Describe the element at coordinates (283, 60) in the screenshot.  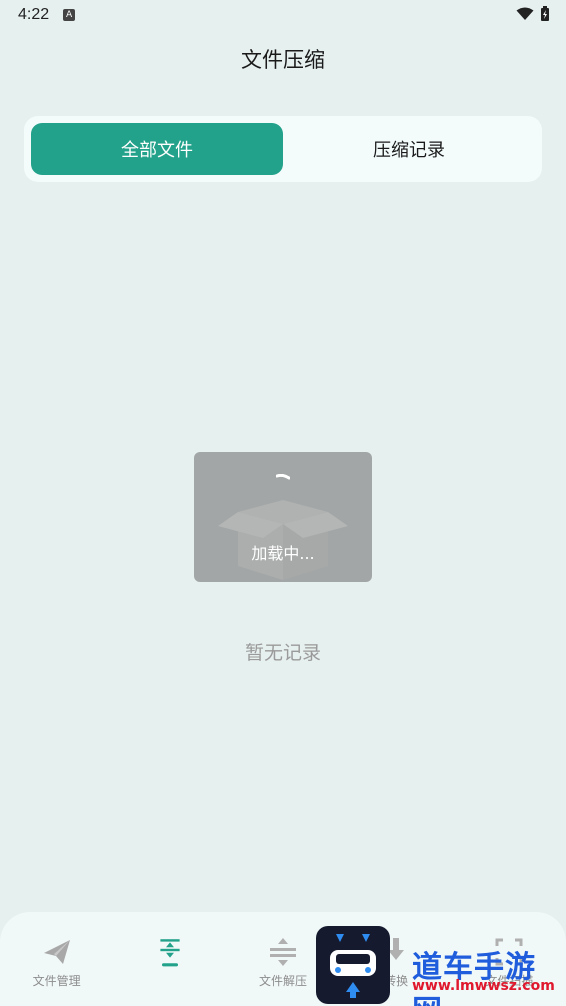
I see `page-title: 文件压缩` at that location.